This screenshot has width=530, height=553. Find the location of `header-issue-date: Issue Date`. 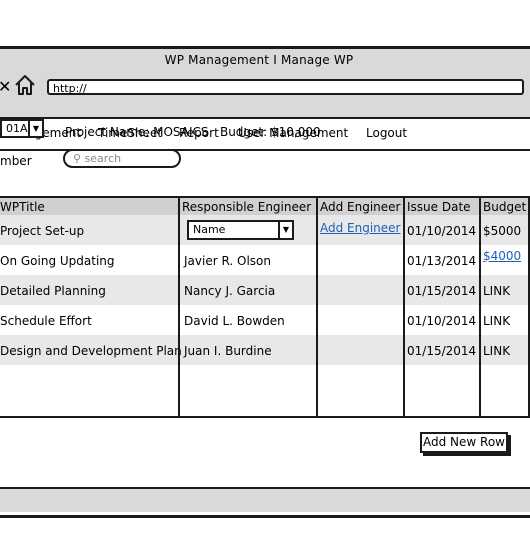

header-issue-date: Issue Date is located at coordinates (439, 207).